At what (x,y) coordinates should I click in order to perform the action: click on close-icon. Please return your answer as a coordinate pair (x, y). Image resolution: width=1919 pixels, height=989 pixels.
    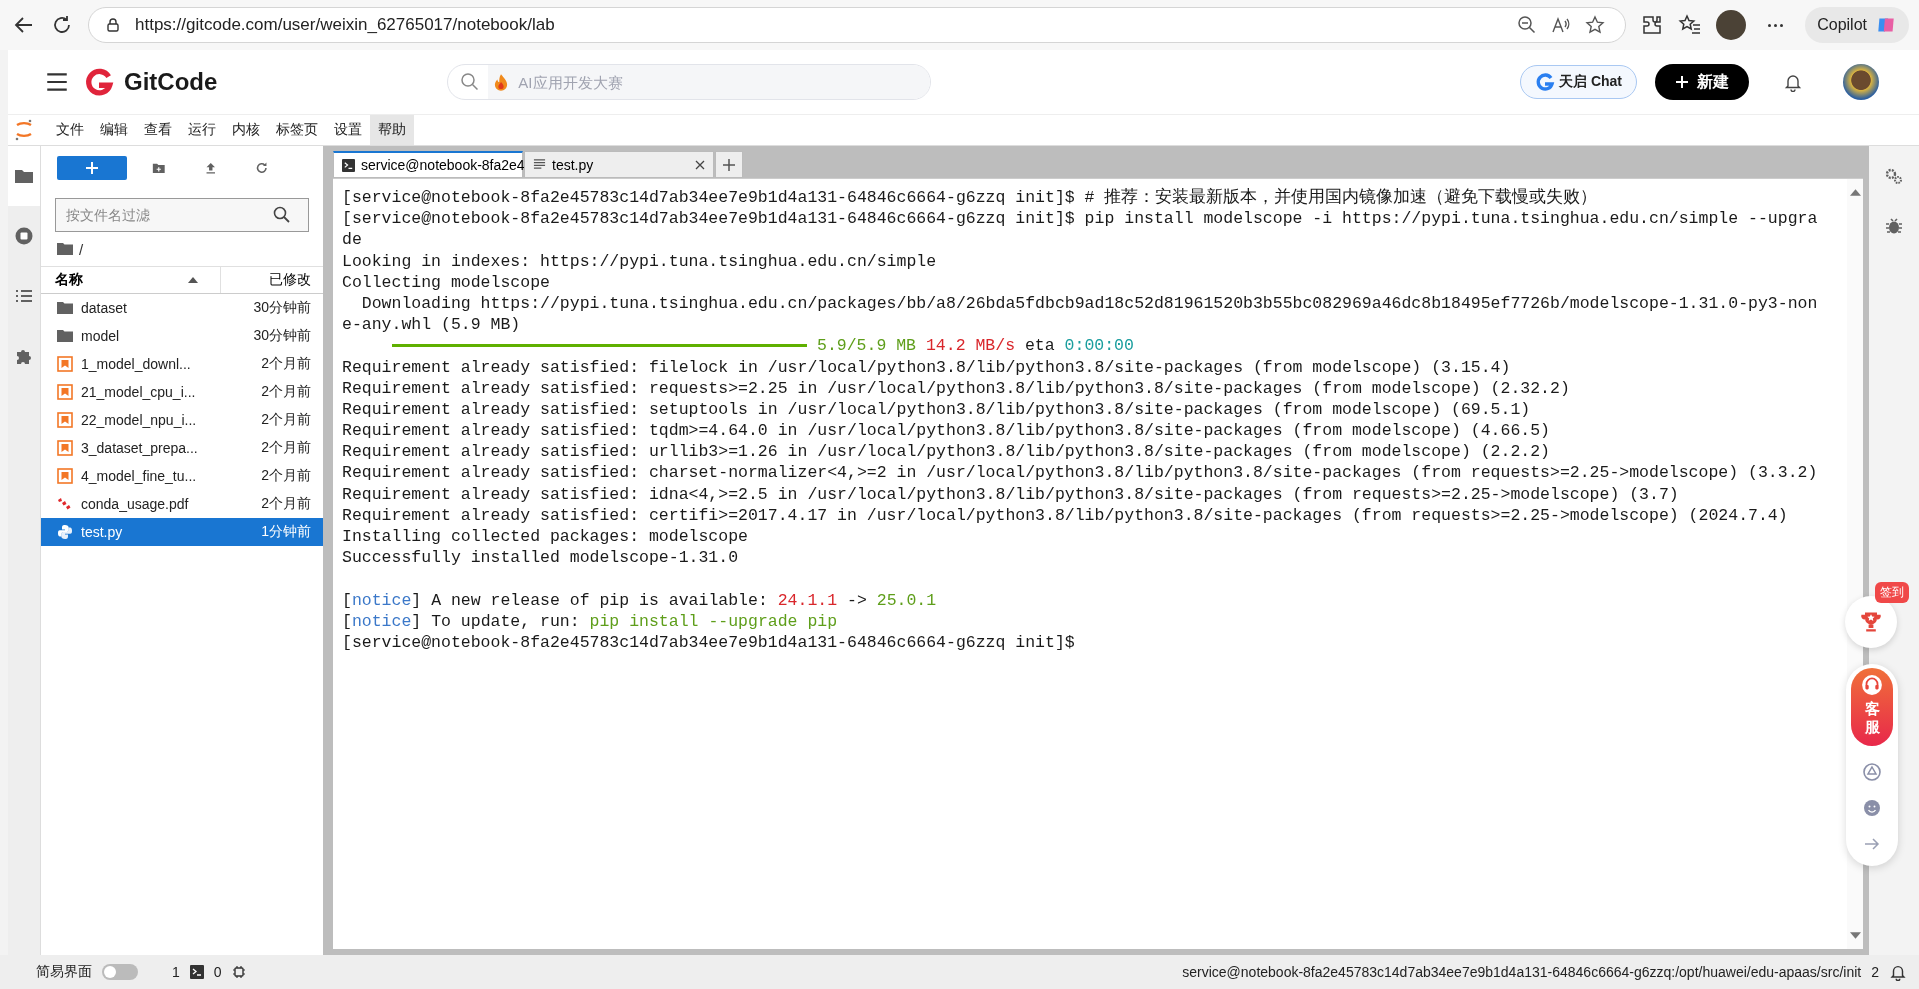
    Looking at the image, I should click on (700, 164).